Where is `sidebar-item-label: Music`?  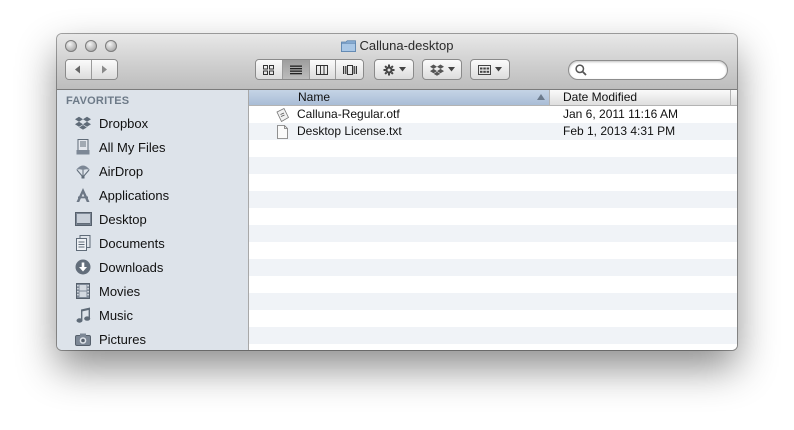 sidebar-item-label: Music is located at coordinates (116, 315).